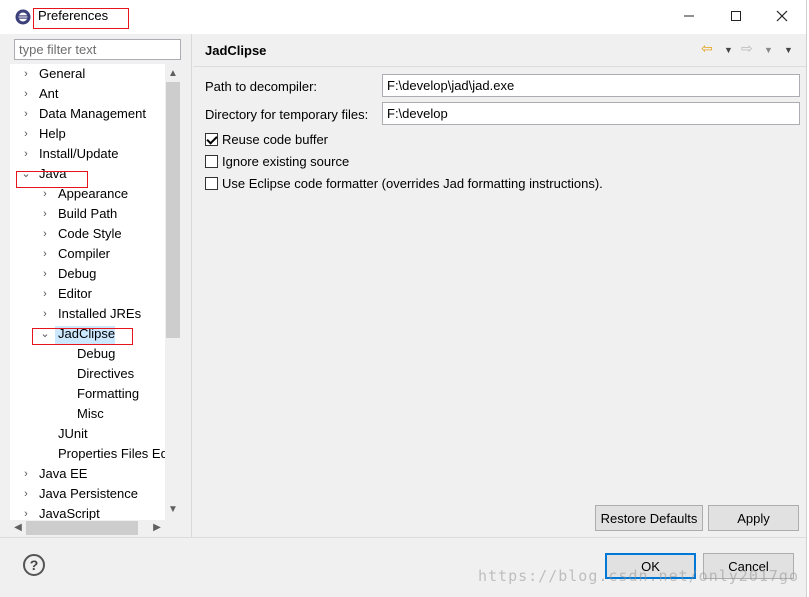 The width and height of the screenshot is (809, 597). What do you see at coordinates (191, 285) in the screenshot?
I see `pane-splitter` at bounding box center [191, 285].